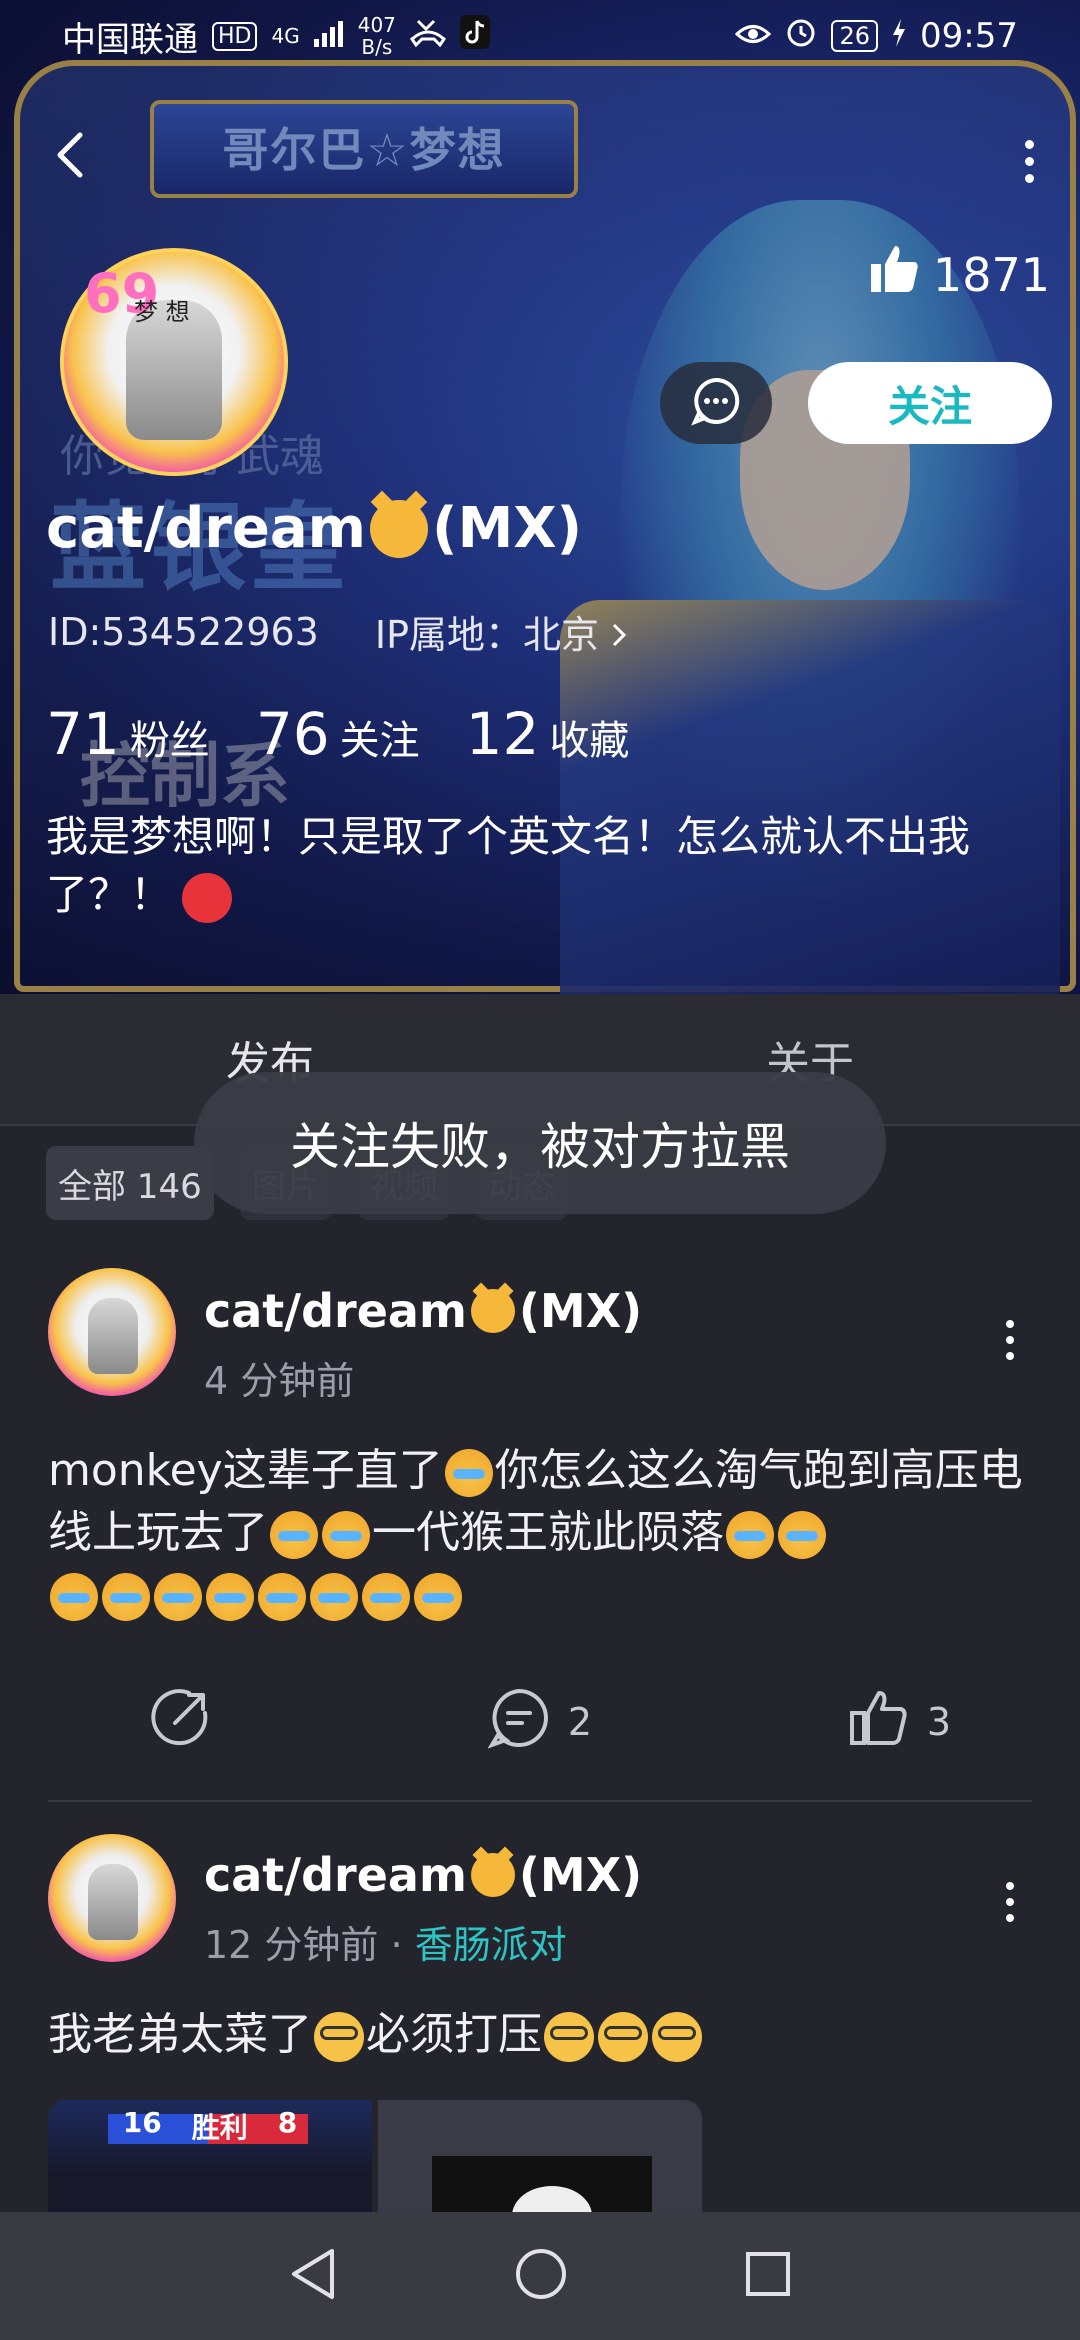 Image resolution: width=1080 pixels, height=2340 pixels. I want to click on stat-number: 71, so click(83, 734).